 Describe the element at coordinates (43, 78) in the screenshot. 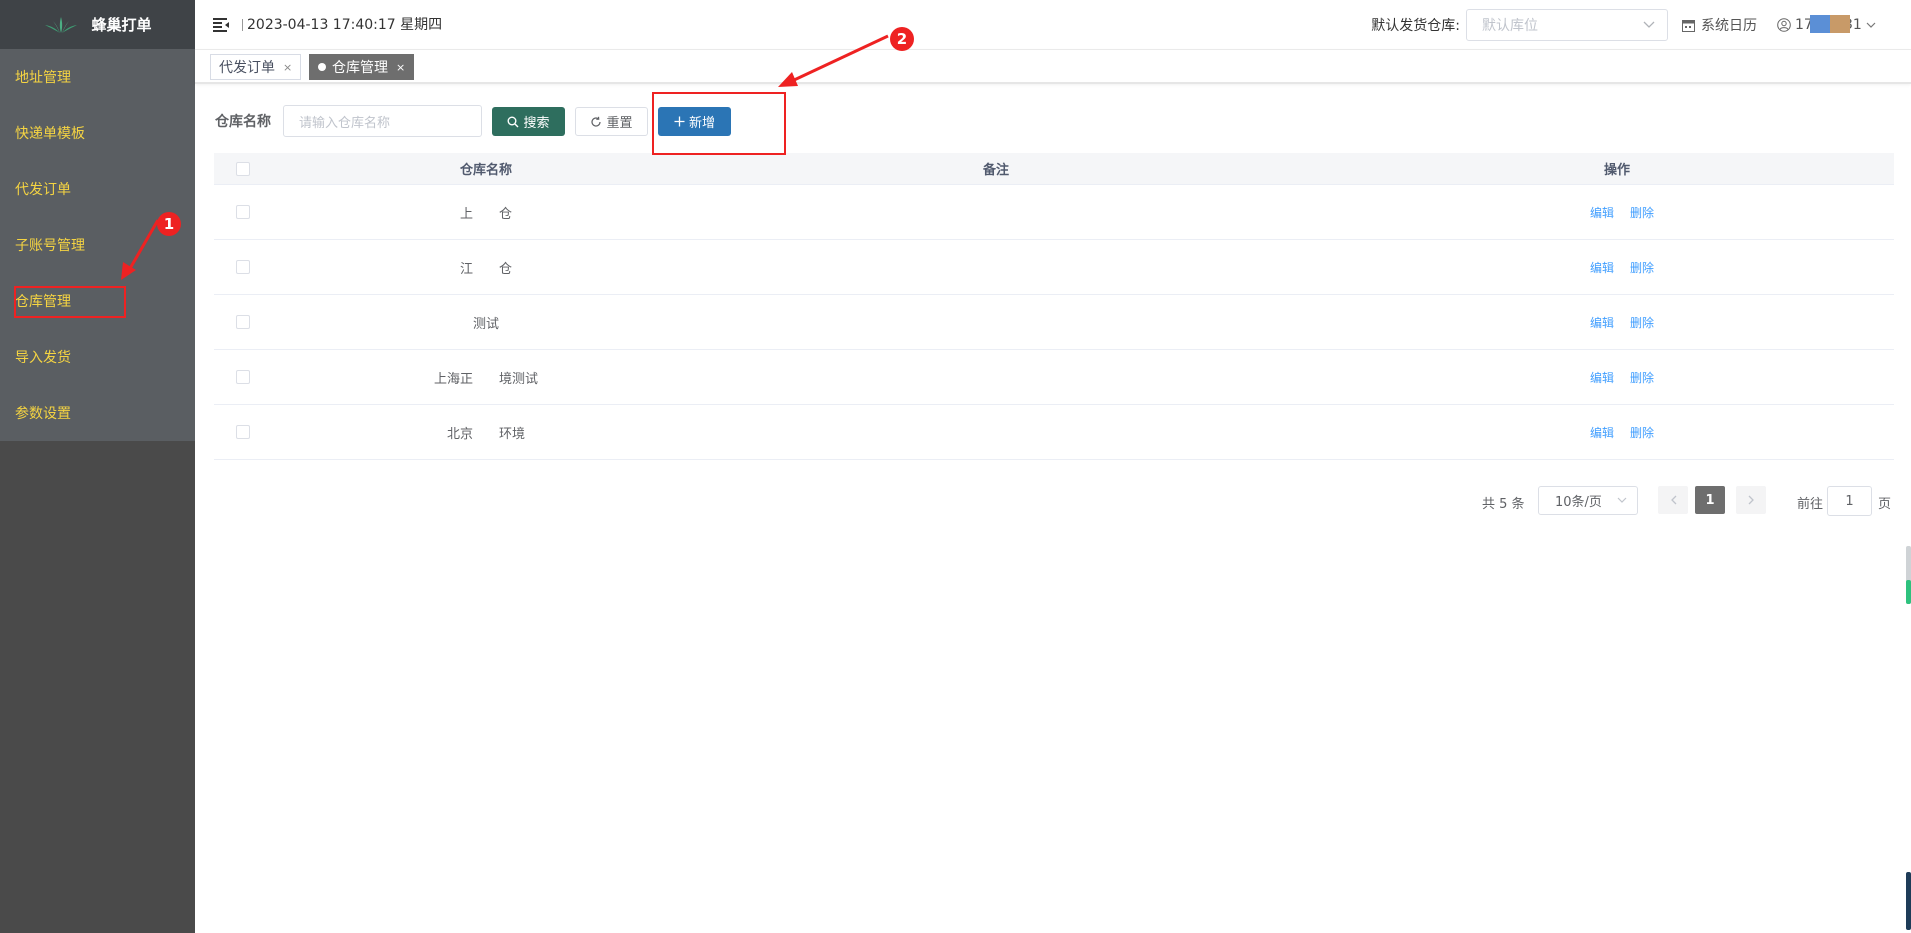

I see `sidebar-item-label: 地址管理` at that location.